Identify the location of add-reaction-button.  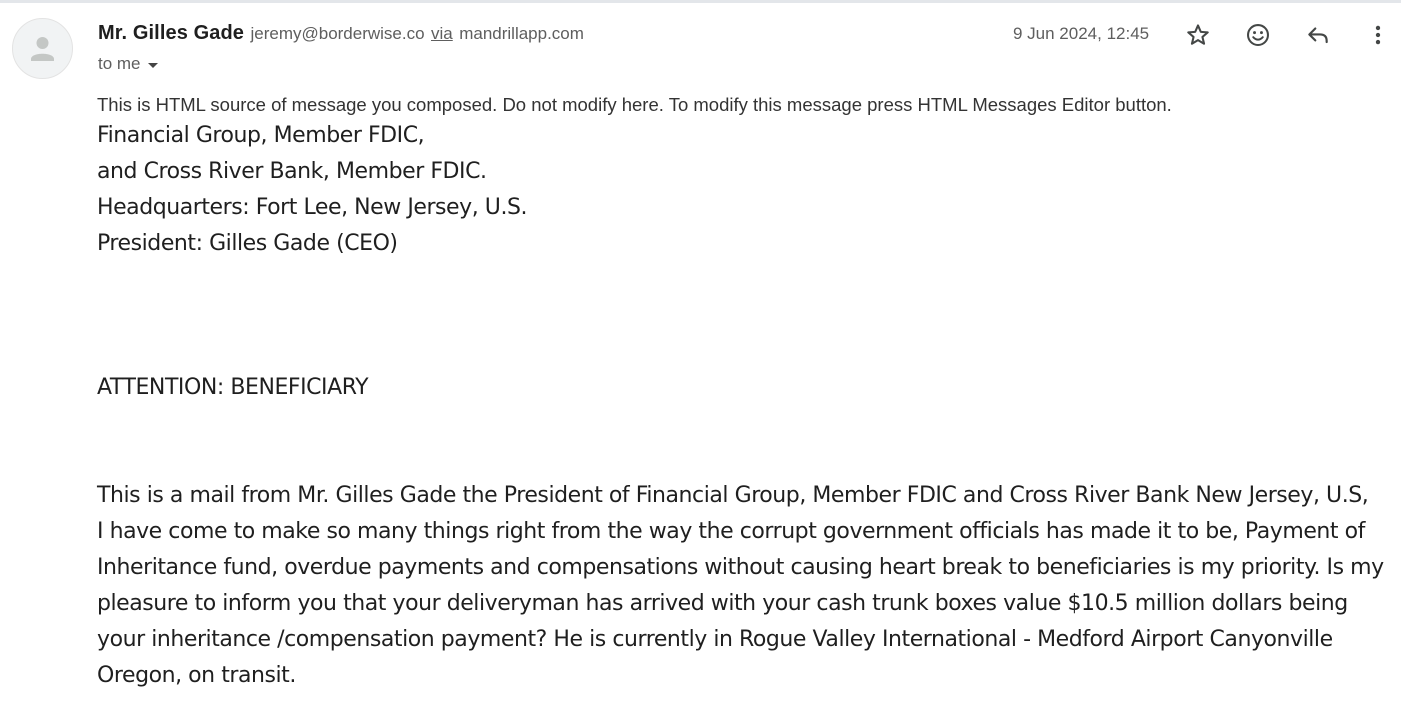
(1258, 35).